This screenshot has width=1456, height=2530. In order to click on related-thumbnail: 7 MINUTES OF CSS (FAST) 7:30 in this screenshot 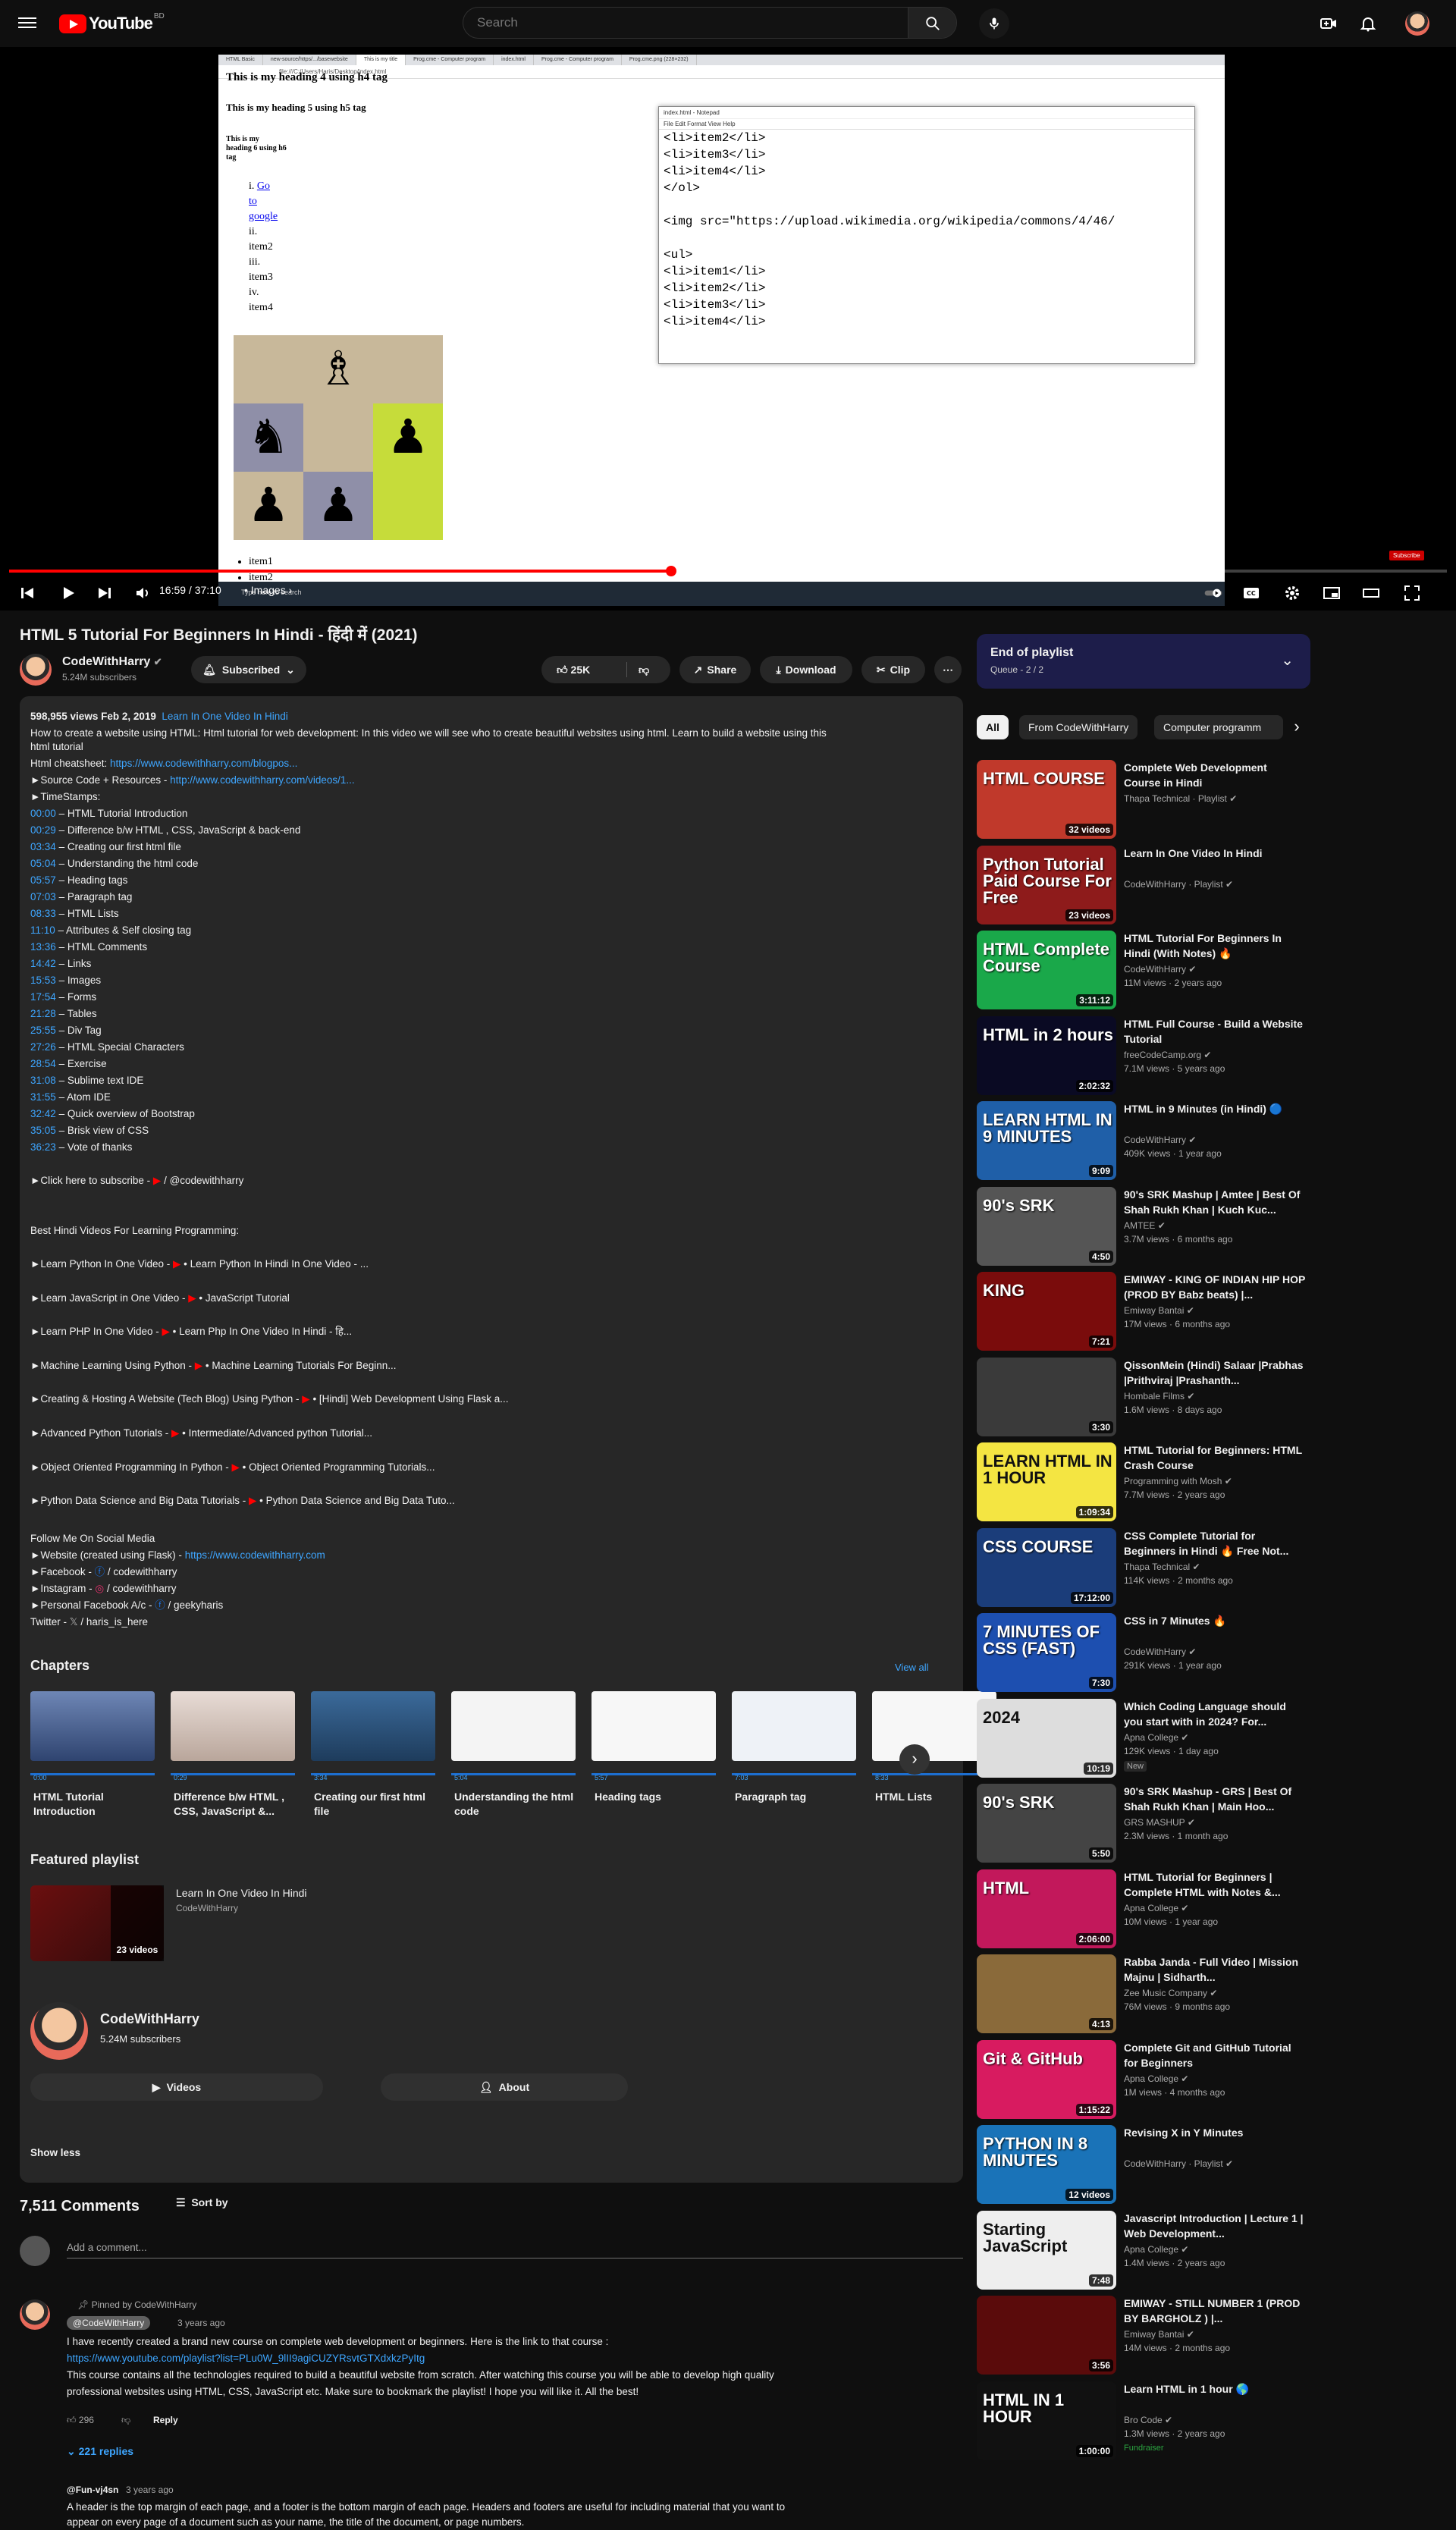, I will do `click(1046, 1652)`.